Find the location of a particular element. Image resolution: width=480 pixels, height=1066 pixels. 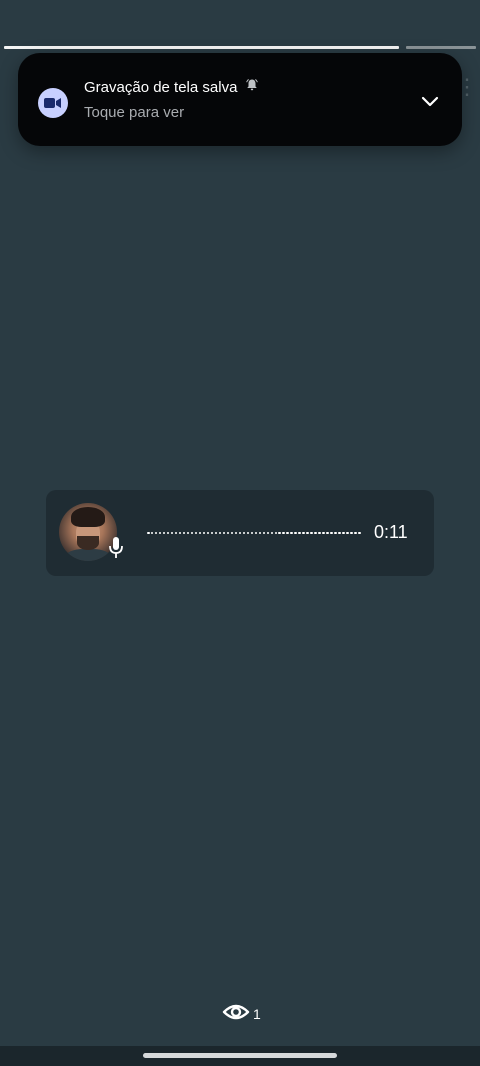

viewers-count: 1 is located at coordinates (257, 1014).